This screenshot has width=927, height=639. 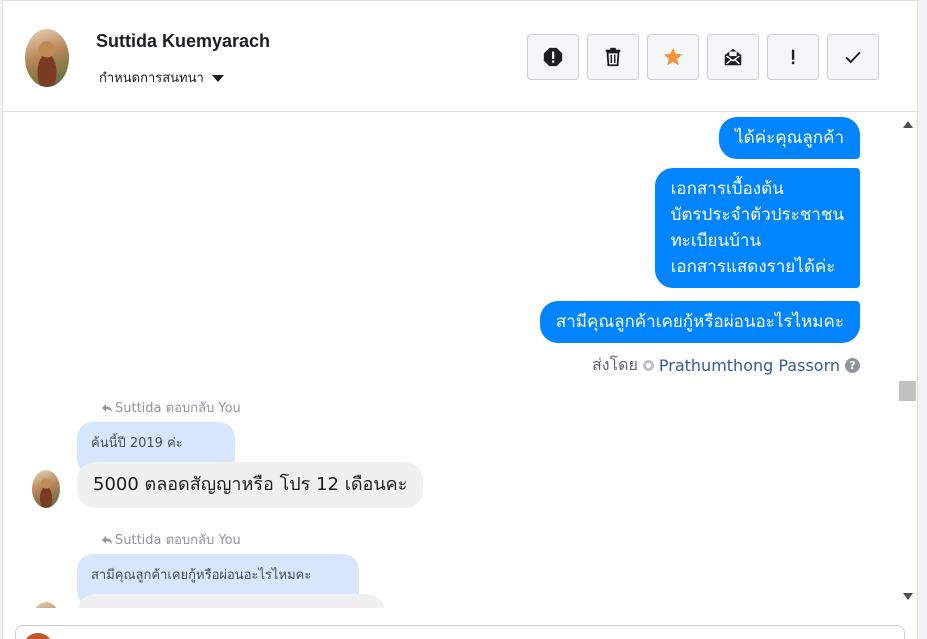 I want to click on contact-avatar, so click(x=47, y=58).